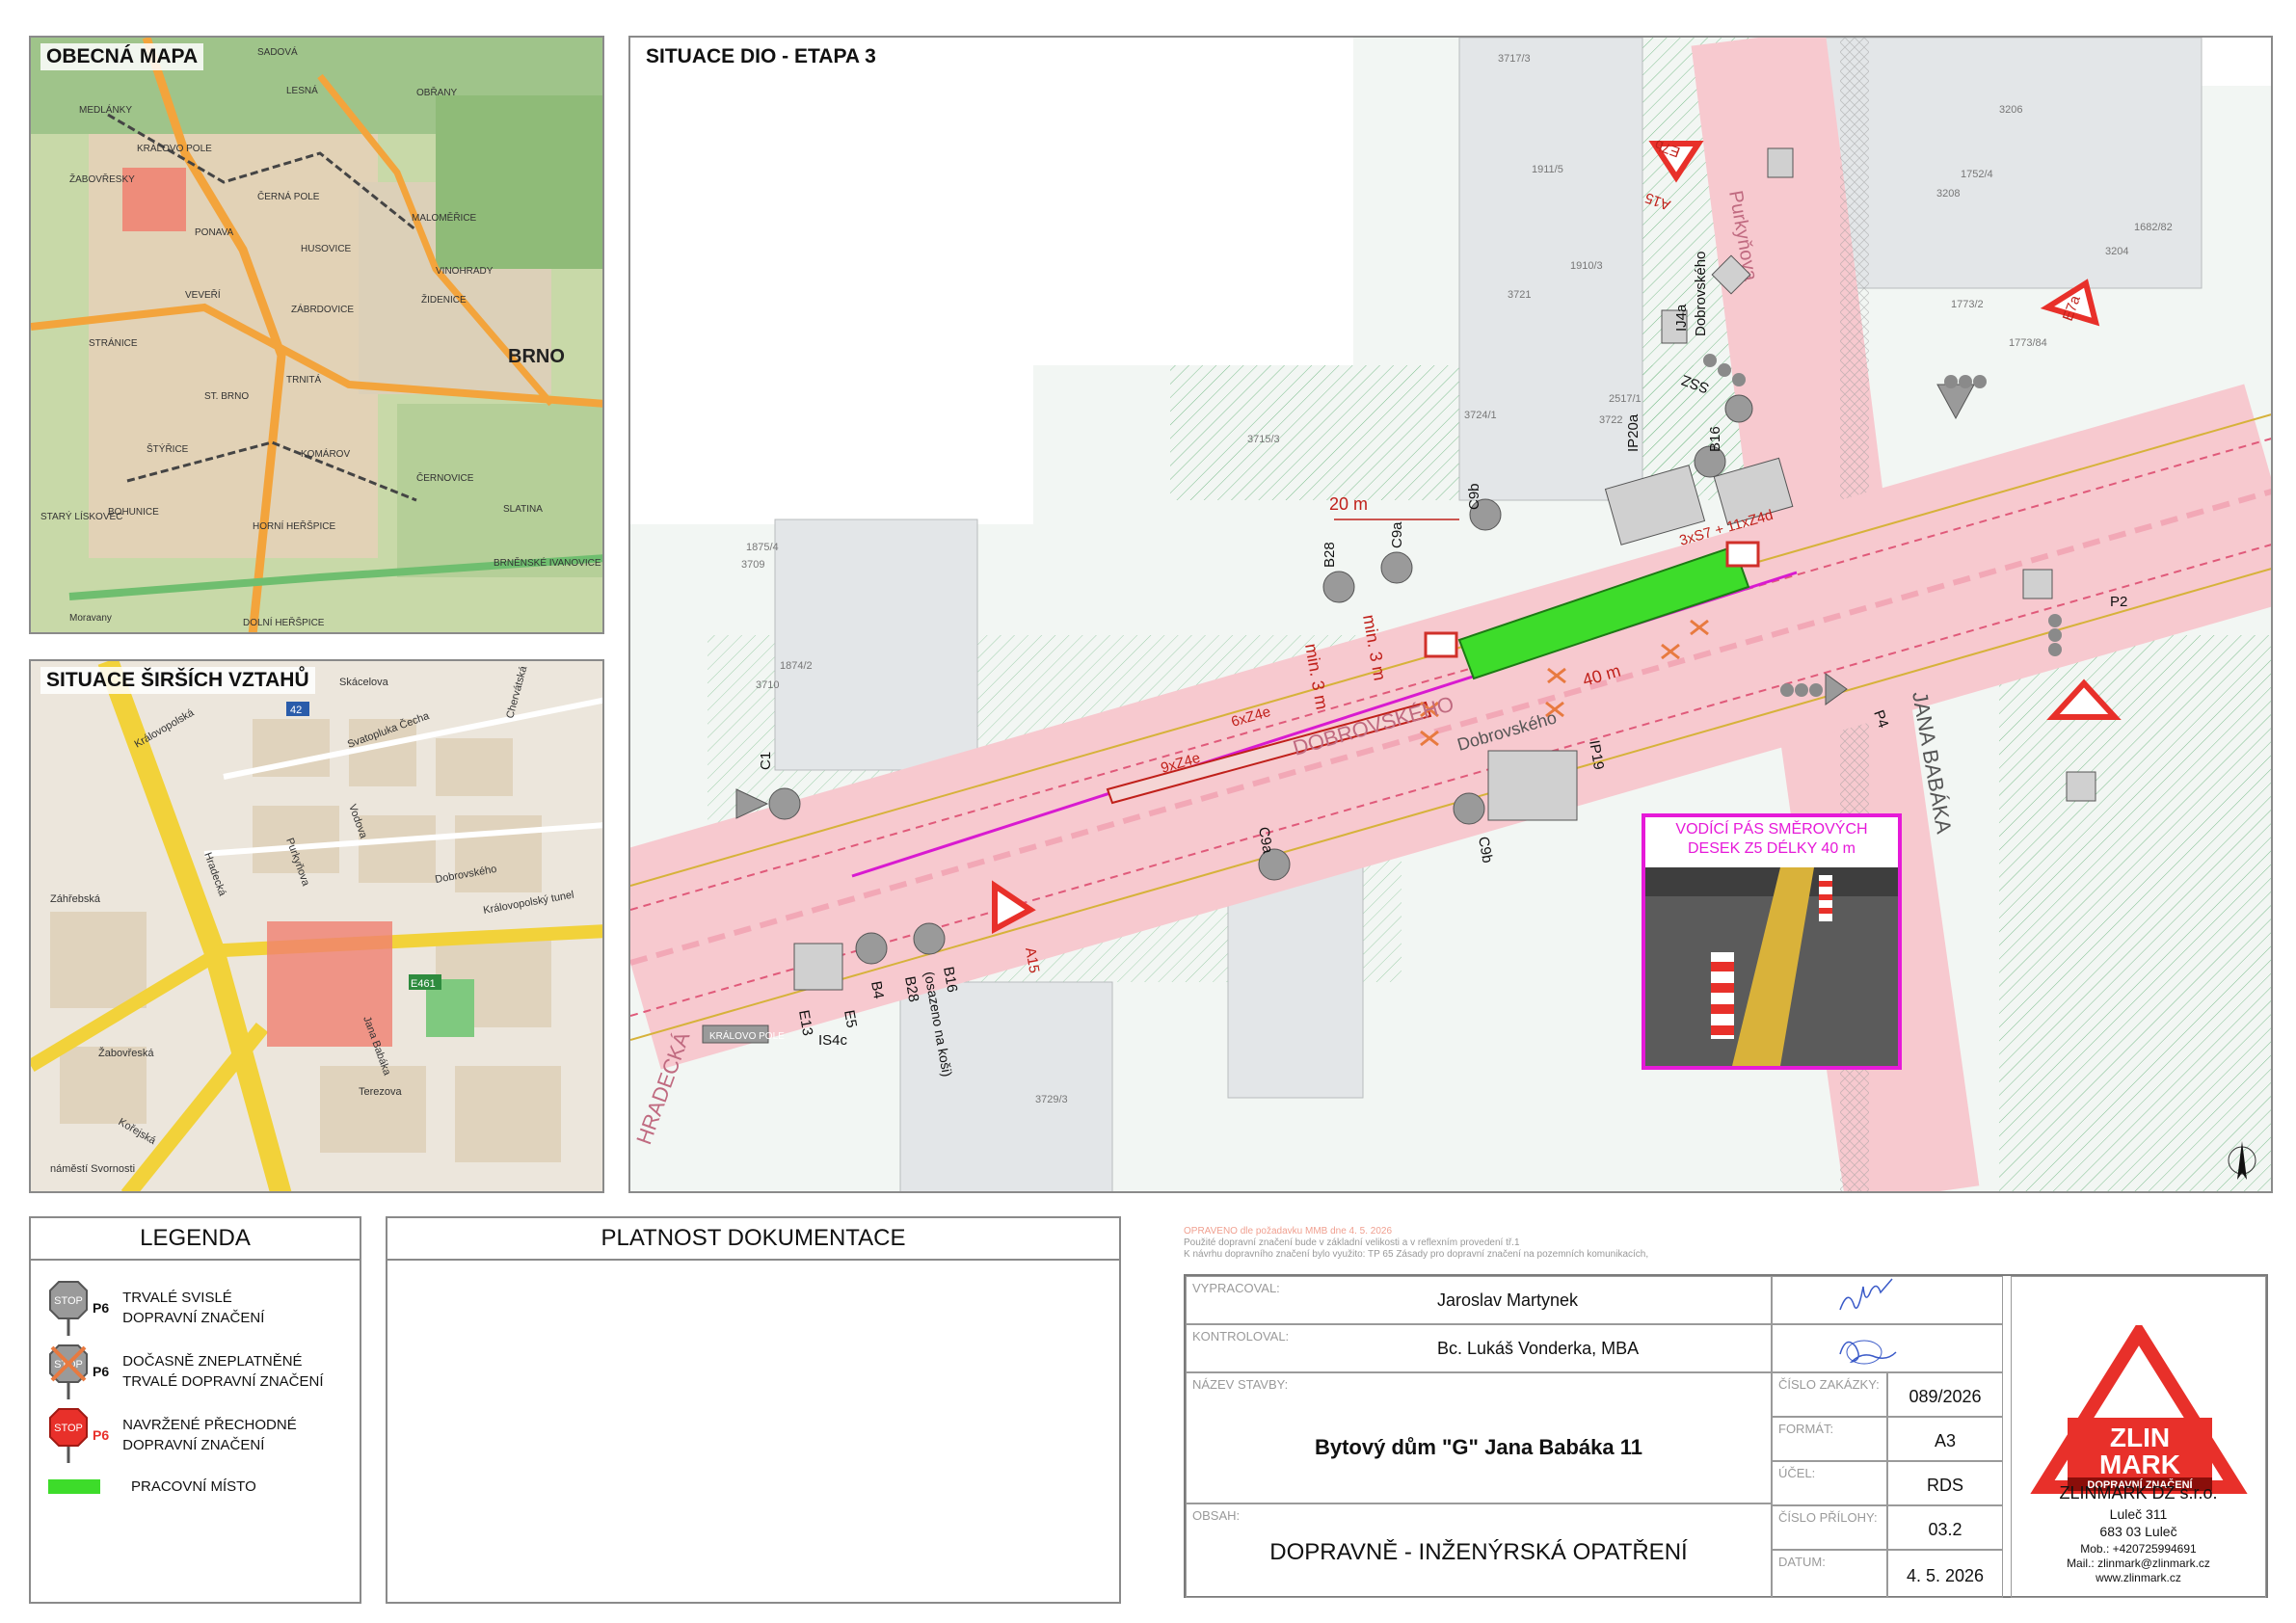 The height and width of the screenshot is (1623, 2296). What do you see at coordinates (761, 56) in the screenshot?
I see `situation-title: SITUACE DIO - ETAPA 3` at bounding box center [761, 56].